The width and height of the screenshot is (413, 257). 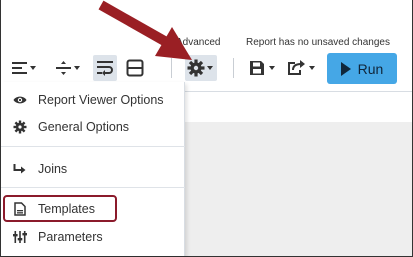 I want to click on templates-highlight-box, so click(x=60, y=208).